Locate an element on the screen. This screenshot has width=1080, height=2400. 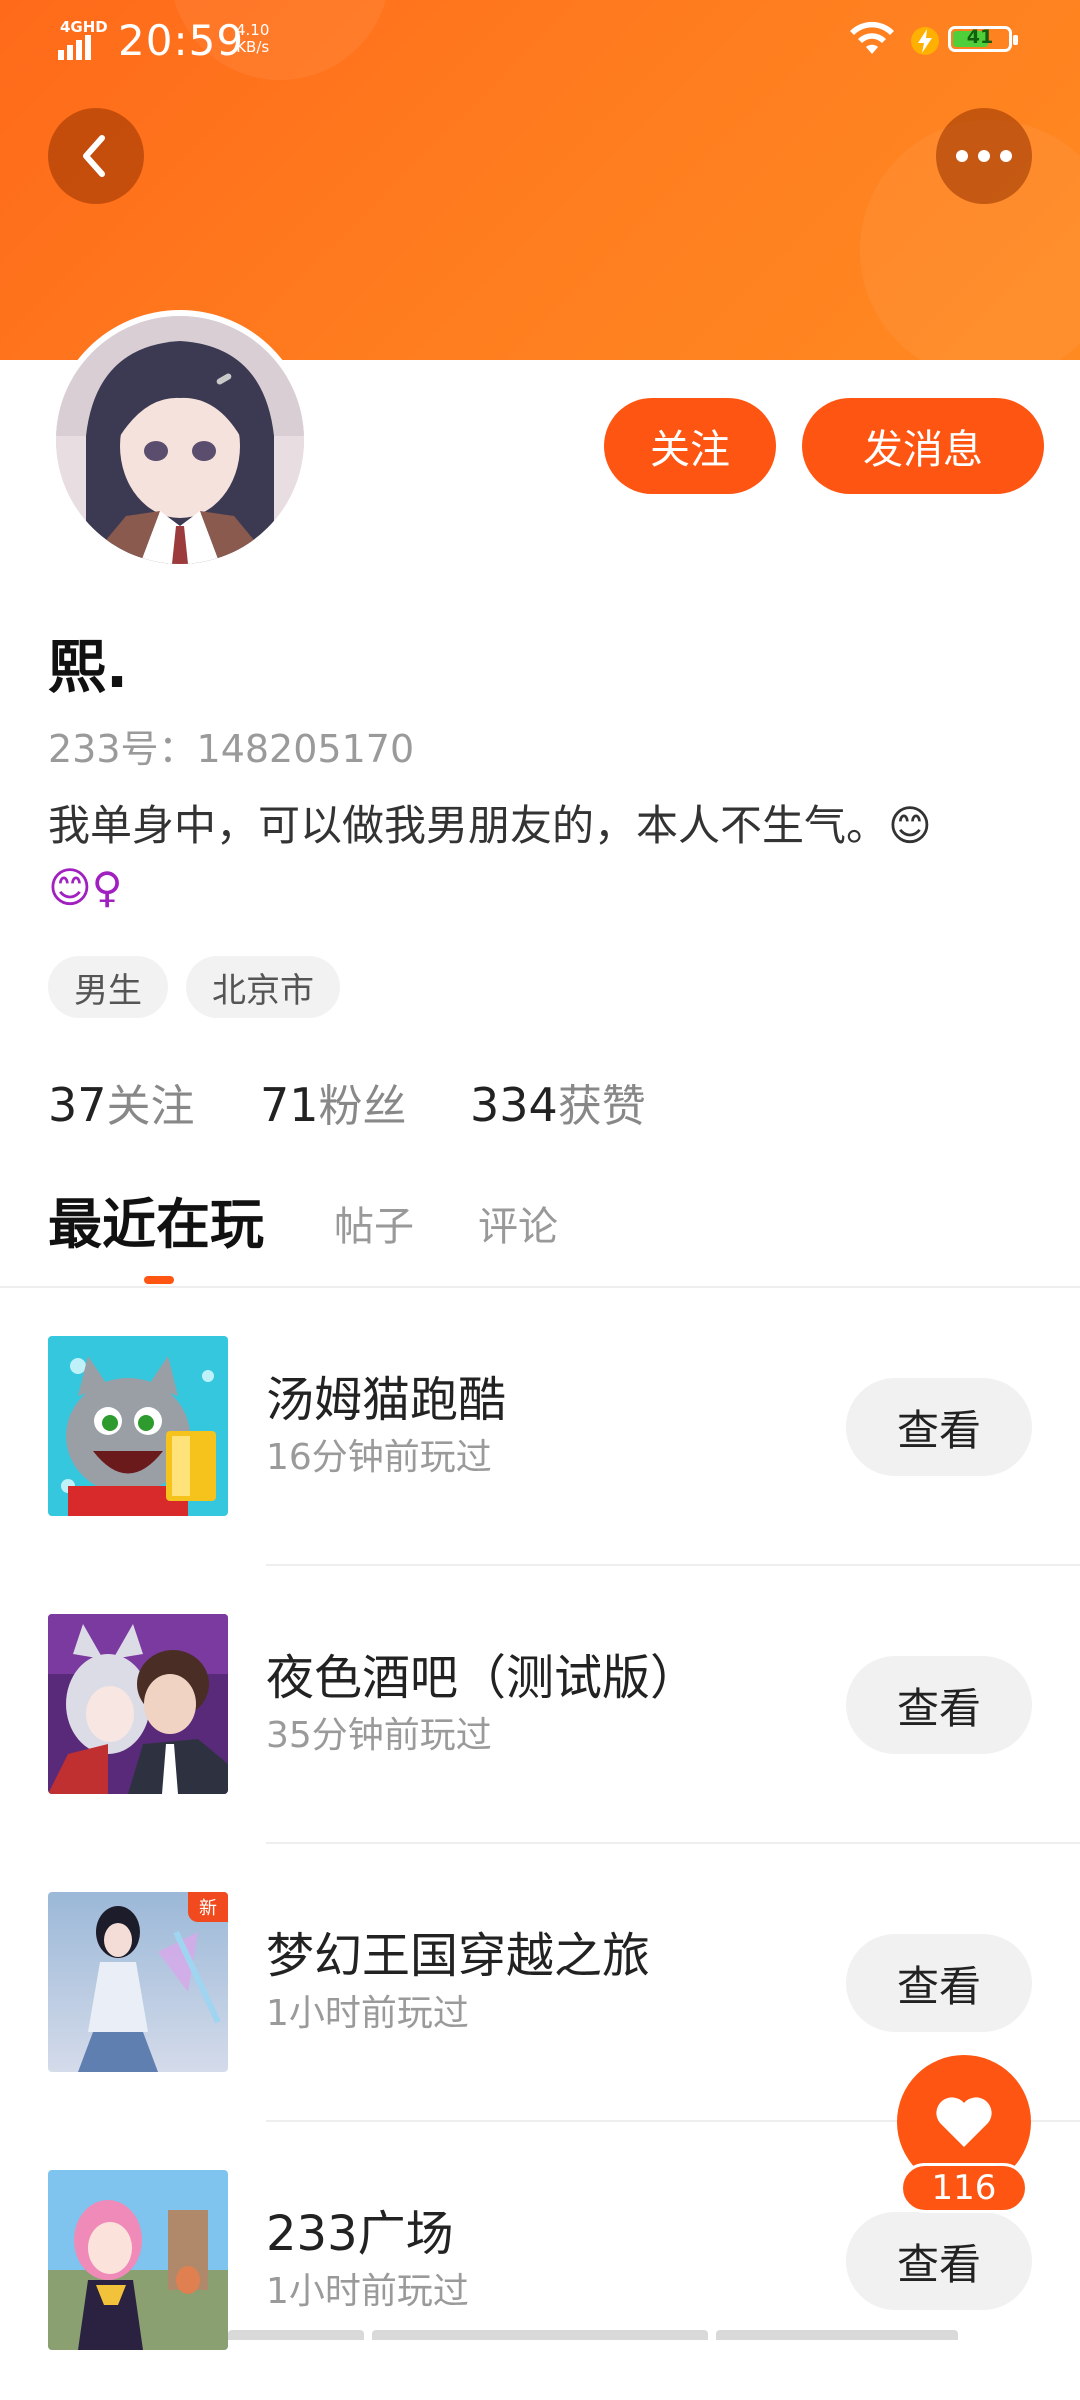
chevron-left-icon is located at coordinates (94, 156).